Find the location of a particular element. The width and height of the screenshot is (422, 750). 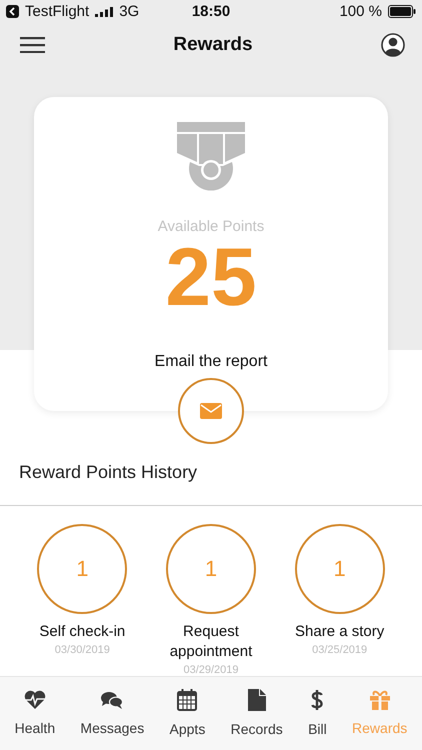

page-title: Rewards is located at coordinates (213, 45).